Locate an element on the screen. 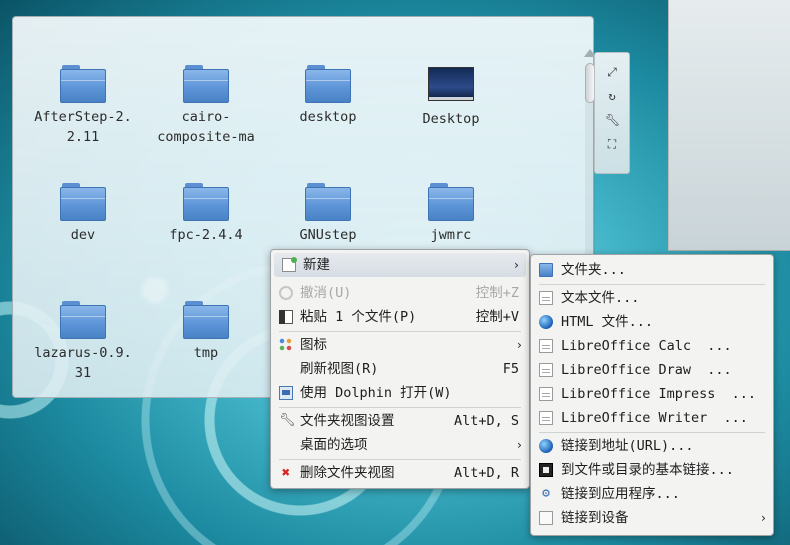 This screenshot has width=790, height=545. desktop-icon-tmp: tmp is located at coordinates (206, 332).